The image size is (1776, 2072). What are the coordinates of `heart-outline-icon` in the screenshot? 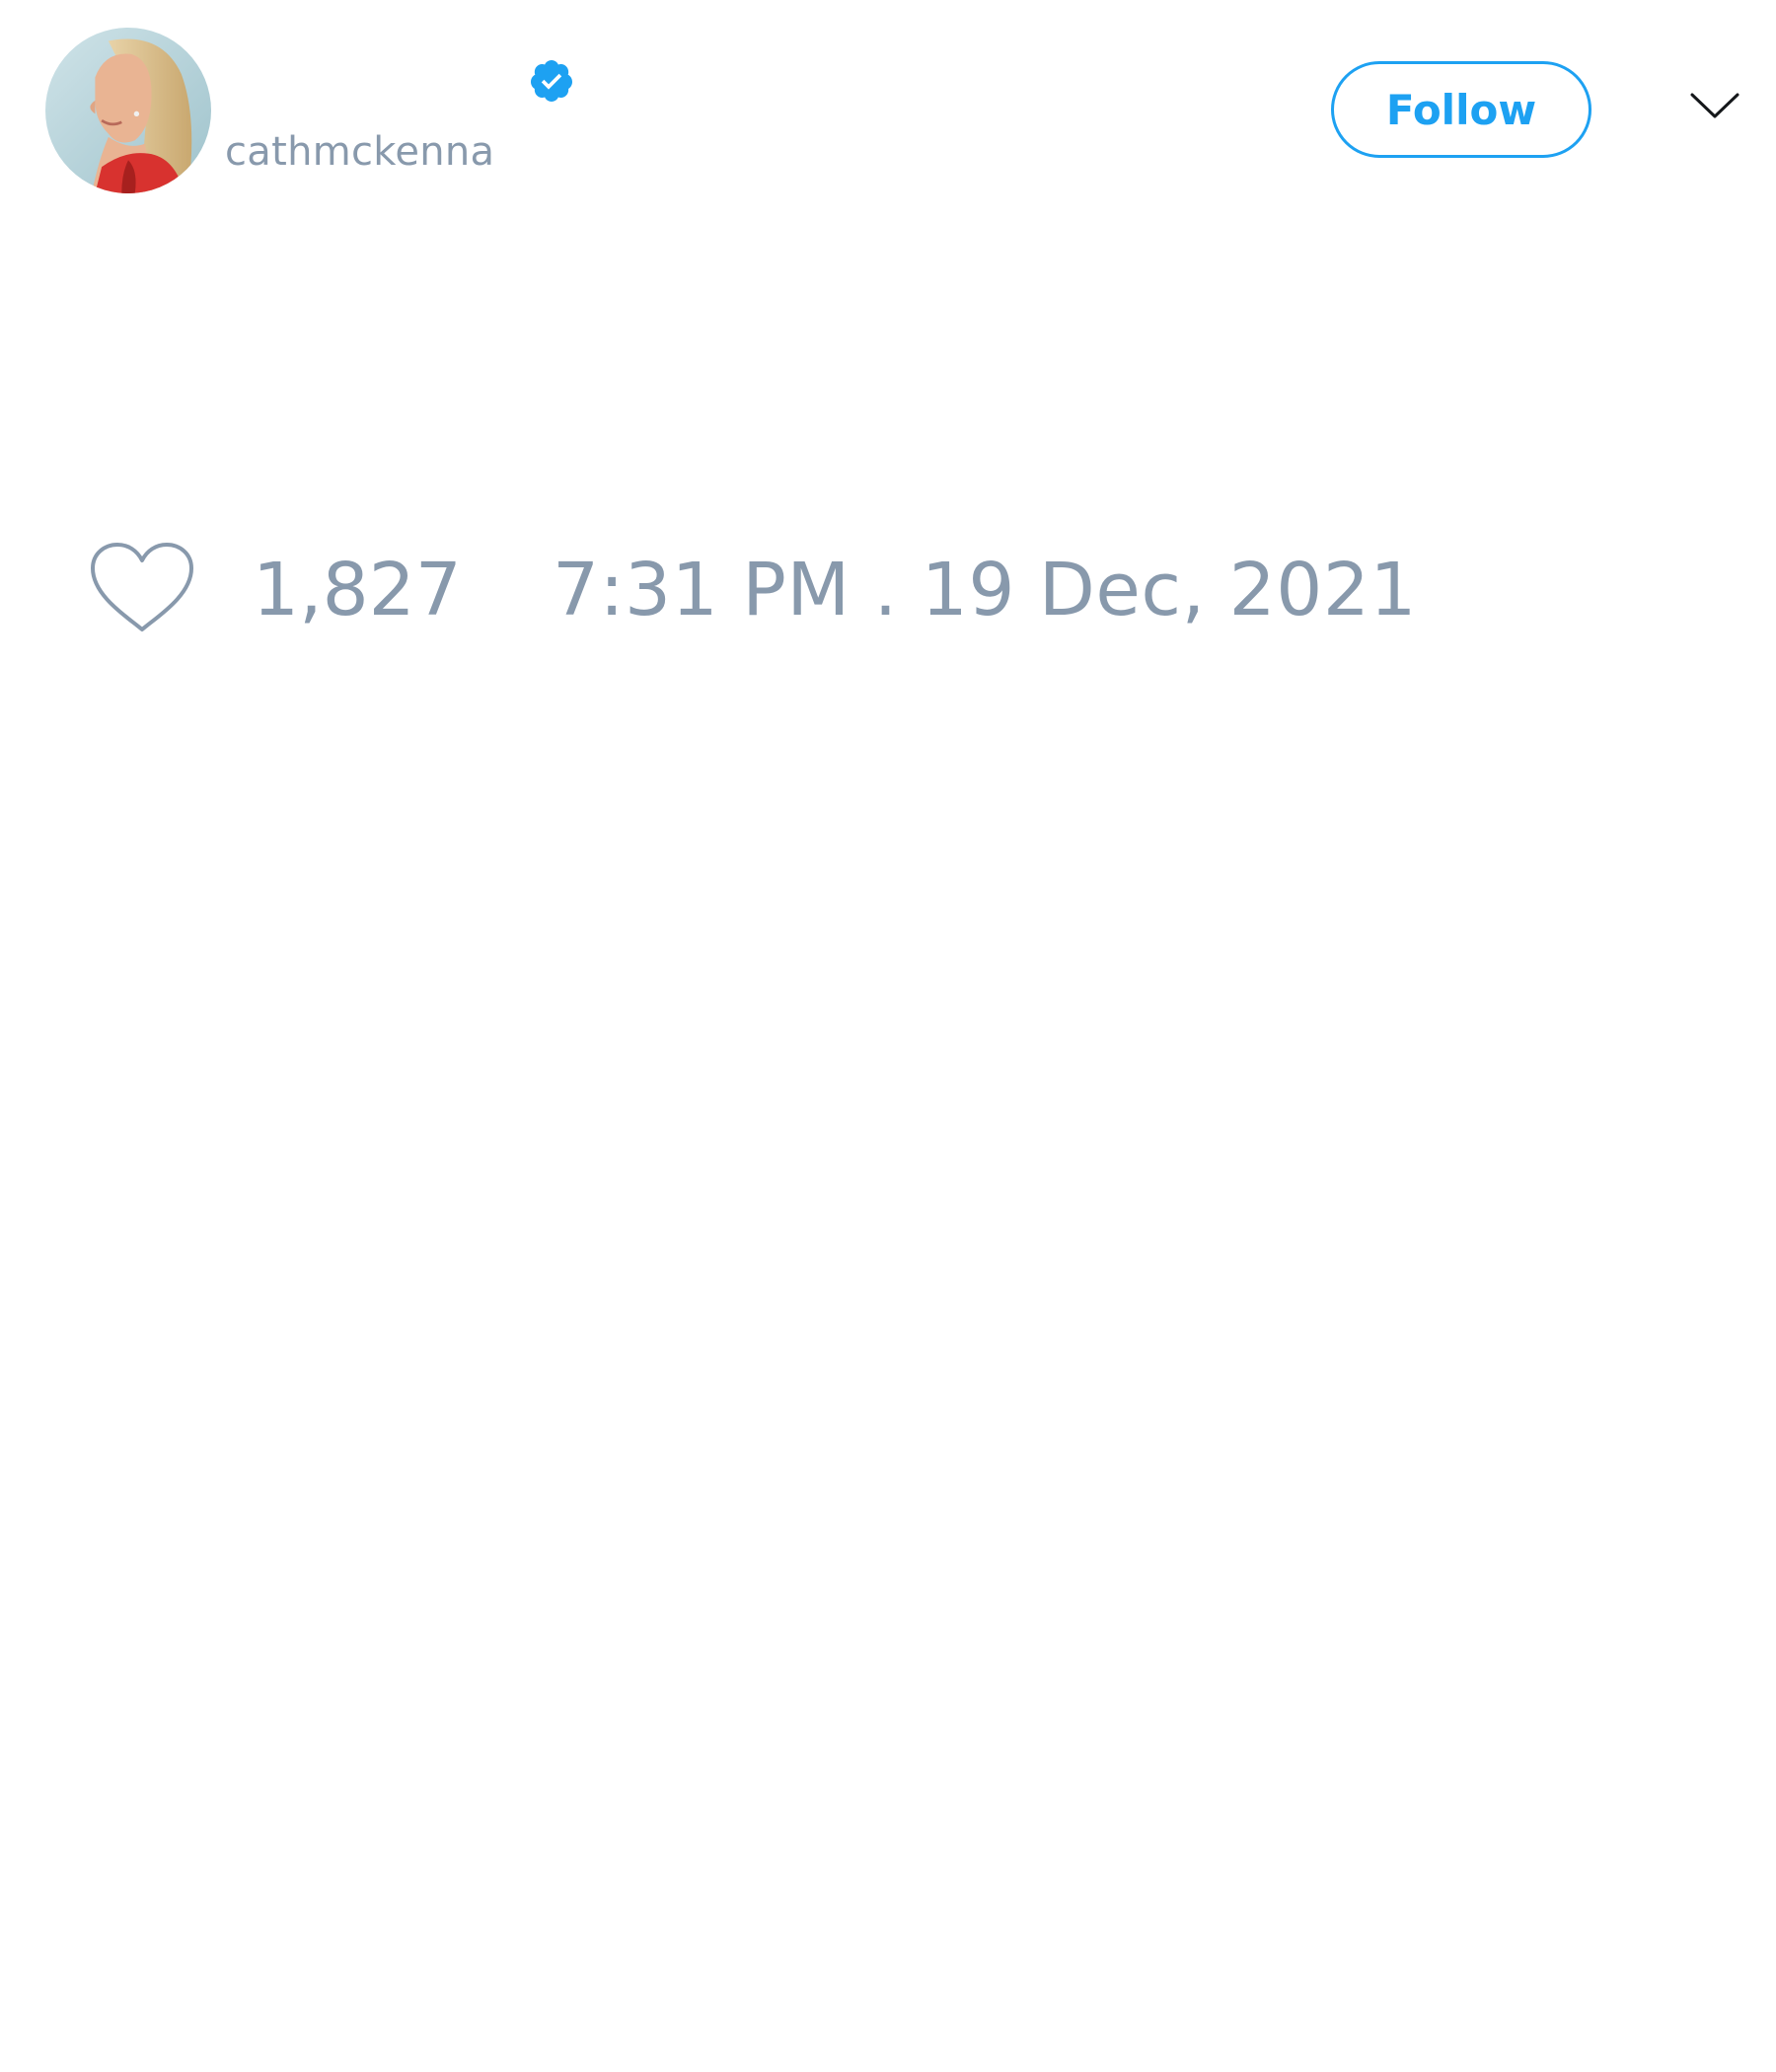 It's located at (142, 588).